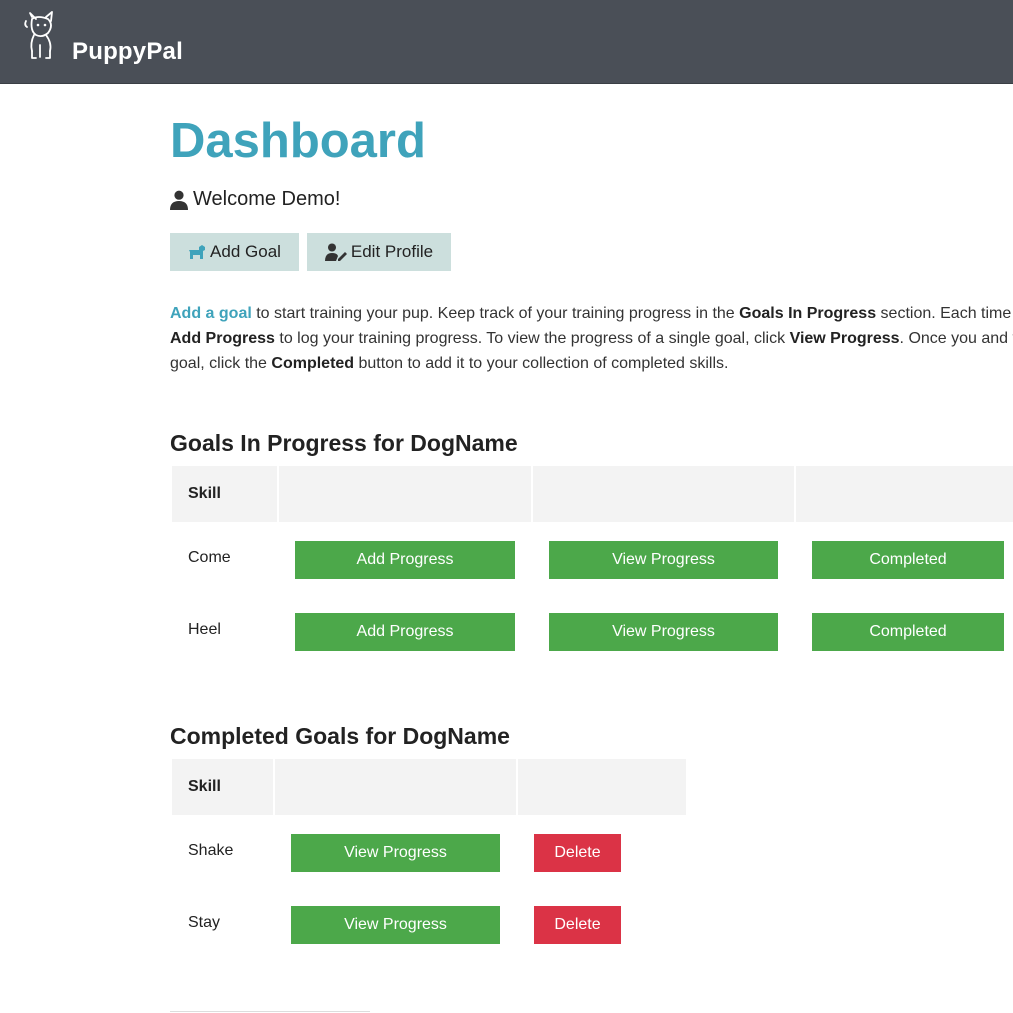 The width and height of the screenshot is (1013, 1013). I want to click on navbar: PuppyPal, so click(506, 42).